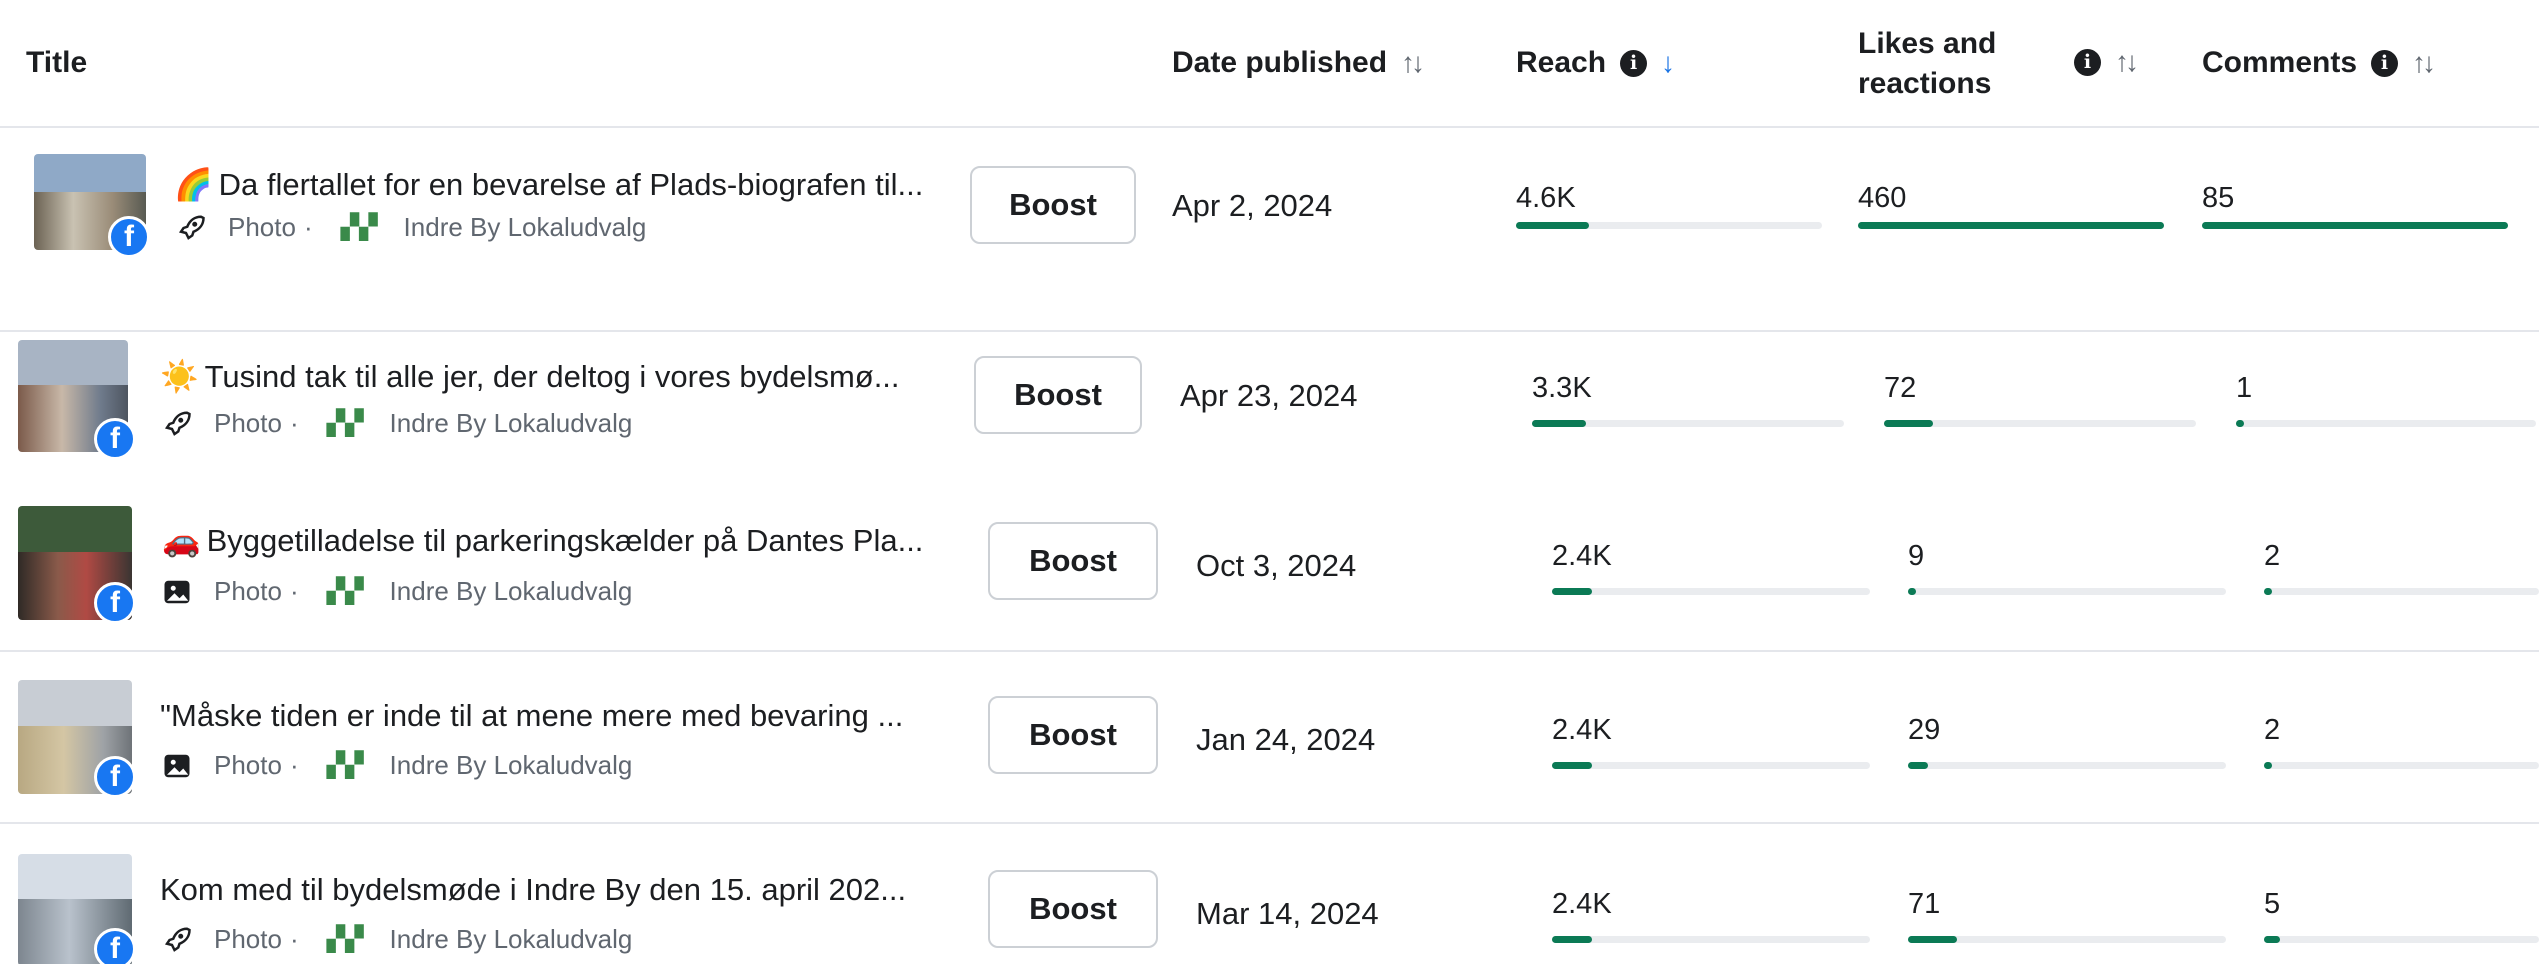 The width and height of the screenshot is (2539, 964). Describe the element at coordinates (1916, 556) in the screenshot. I see `likes-value: 9` at that location.